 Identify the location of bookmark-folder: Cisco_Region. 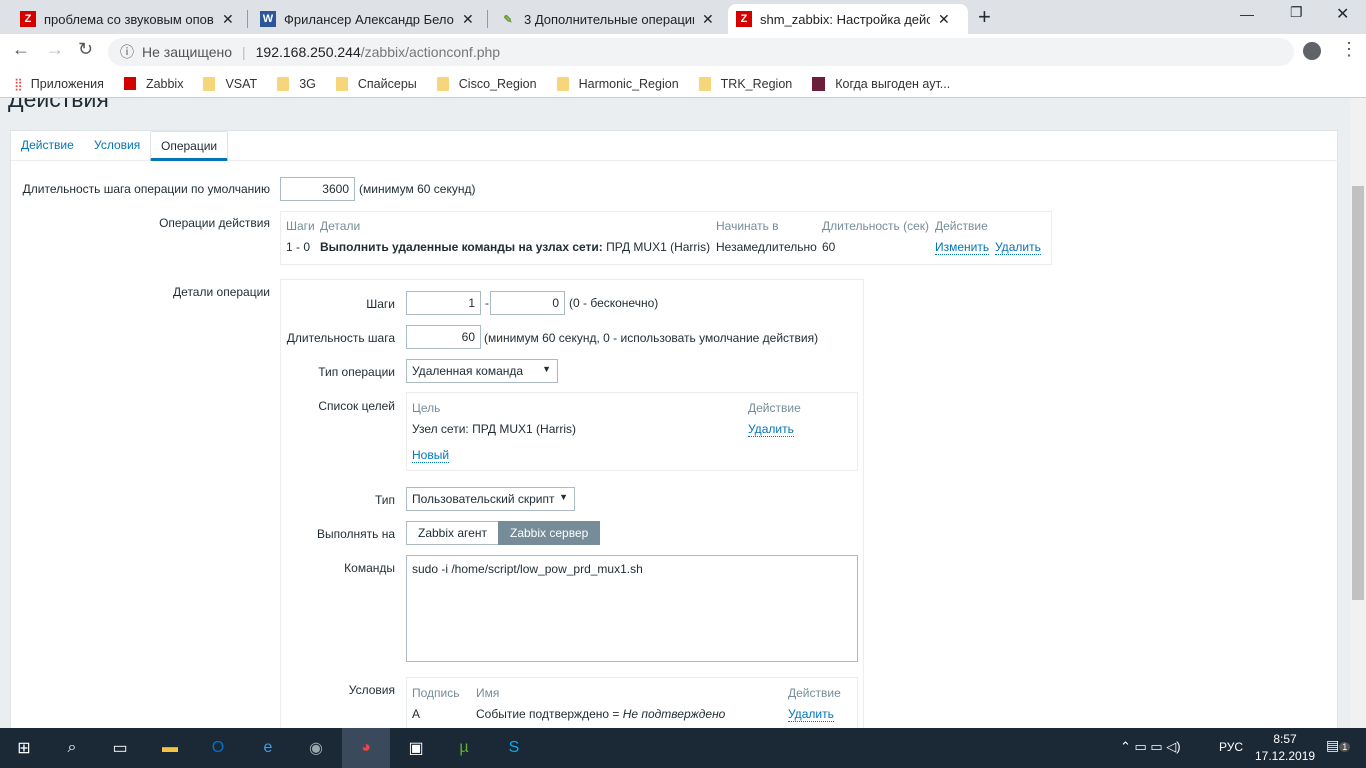
(486, 83).